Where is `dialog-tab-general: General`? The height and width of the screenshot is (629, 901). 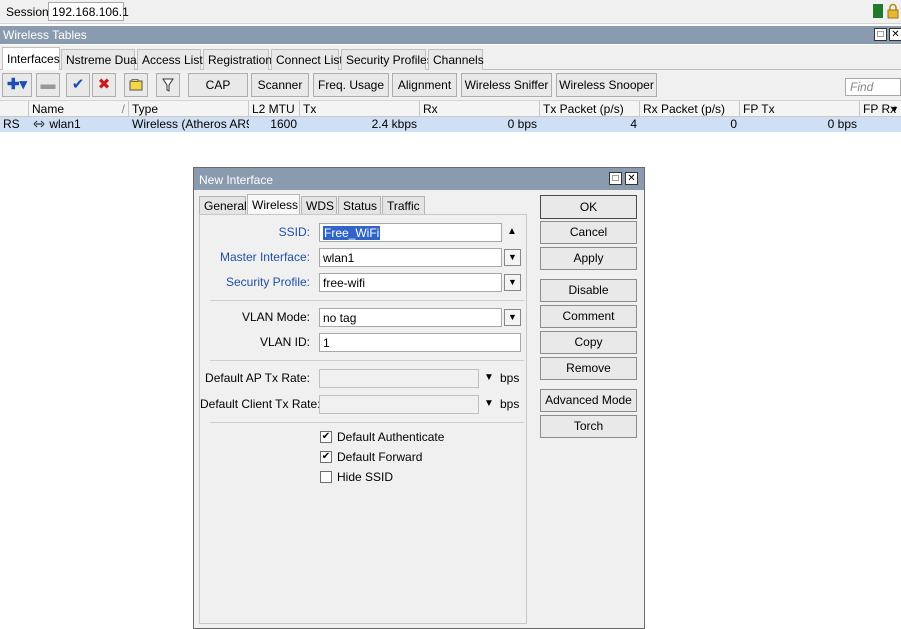 dialog-tab-general: General is located at coordinates (223, 205).